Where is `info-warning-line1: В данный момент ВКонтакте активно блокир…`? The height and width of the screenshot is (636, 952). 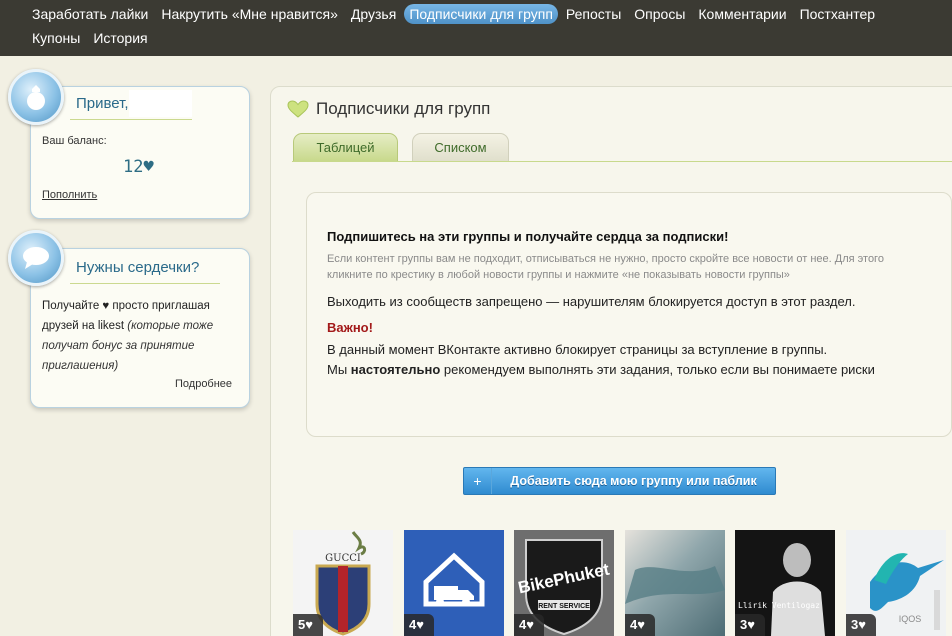 info-warning-line1: В данный момент ВКонтакте активно блокир… is located at coordinates (577, 349).